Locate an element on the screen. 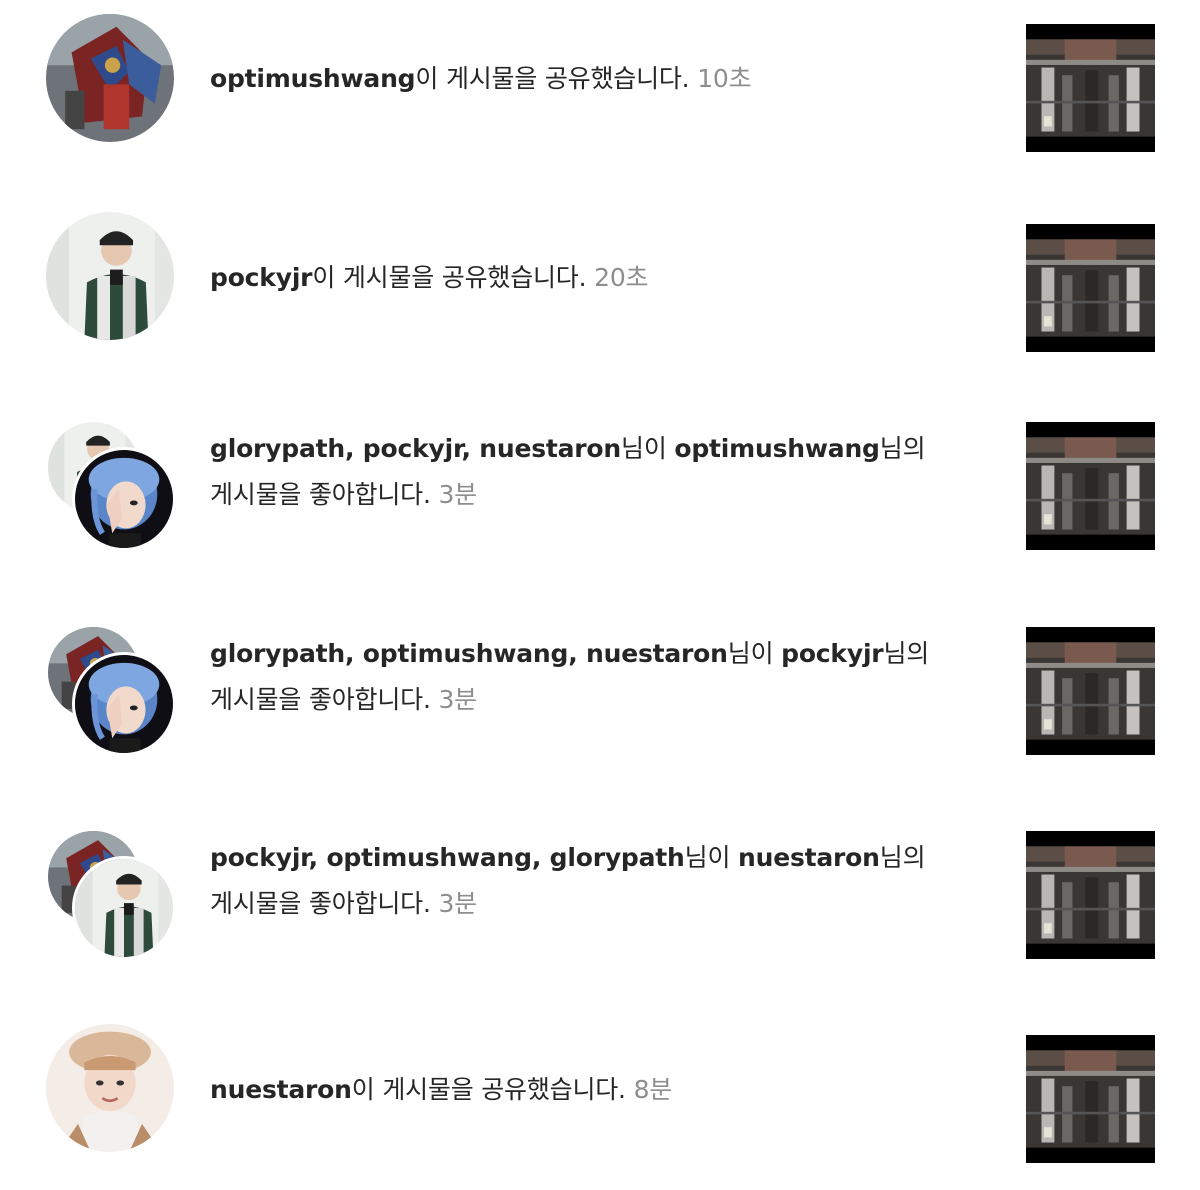 Image resolution: width=1200 pixels, height=1190 pixels. notification-text: nuestaron이 게시물을 공유했습니다. 8분 is located at coordinates (580, 1090).